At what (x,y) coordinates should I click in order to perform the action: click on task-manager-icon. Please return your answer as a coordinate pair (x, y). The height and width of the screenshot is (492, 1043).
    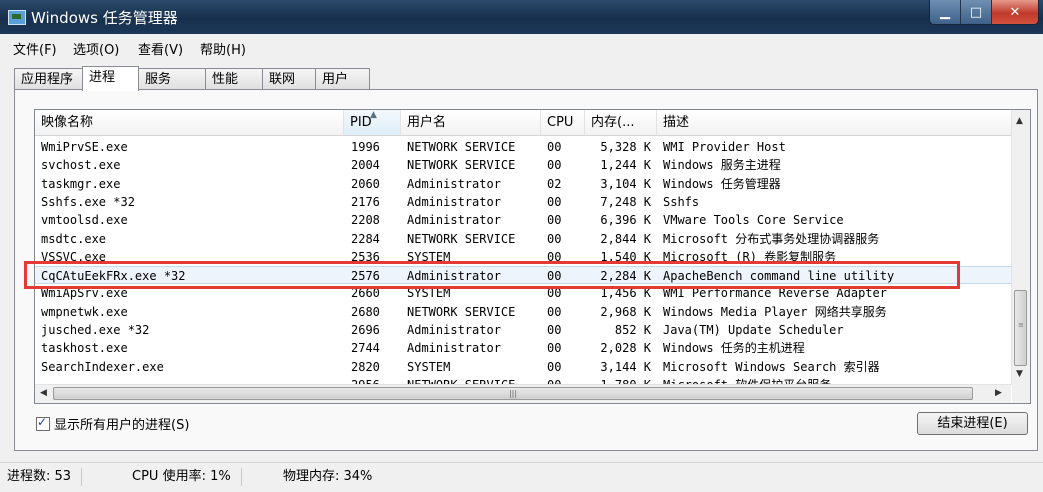
    Looking at the image, I should click on (17, 17).